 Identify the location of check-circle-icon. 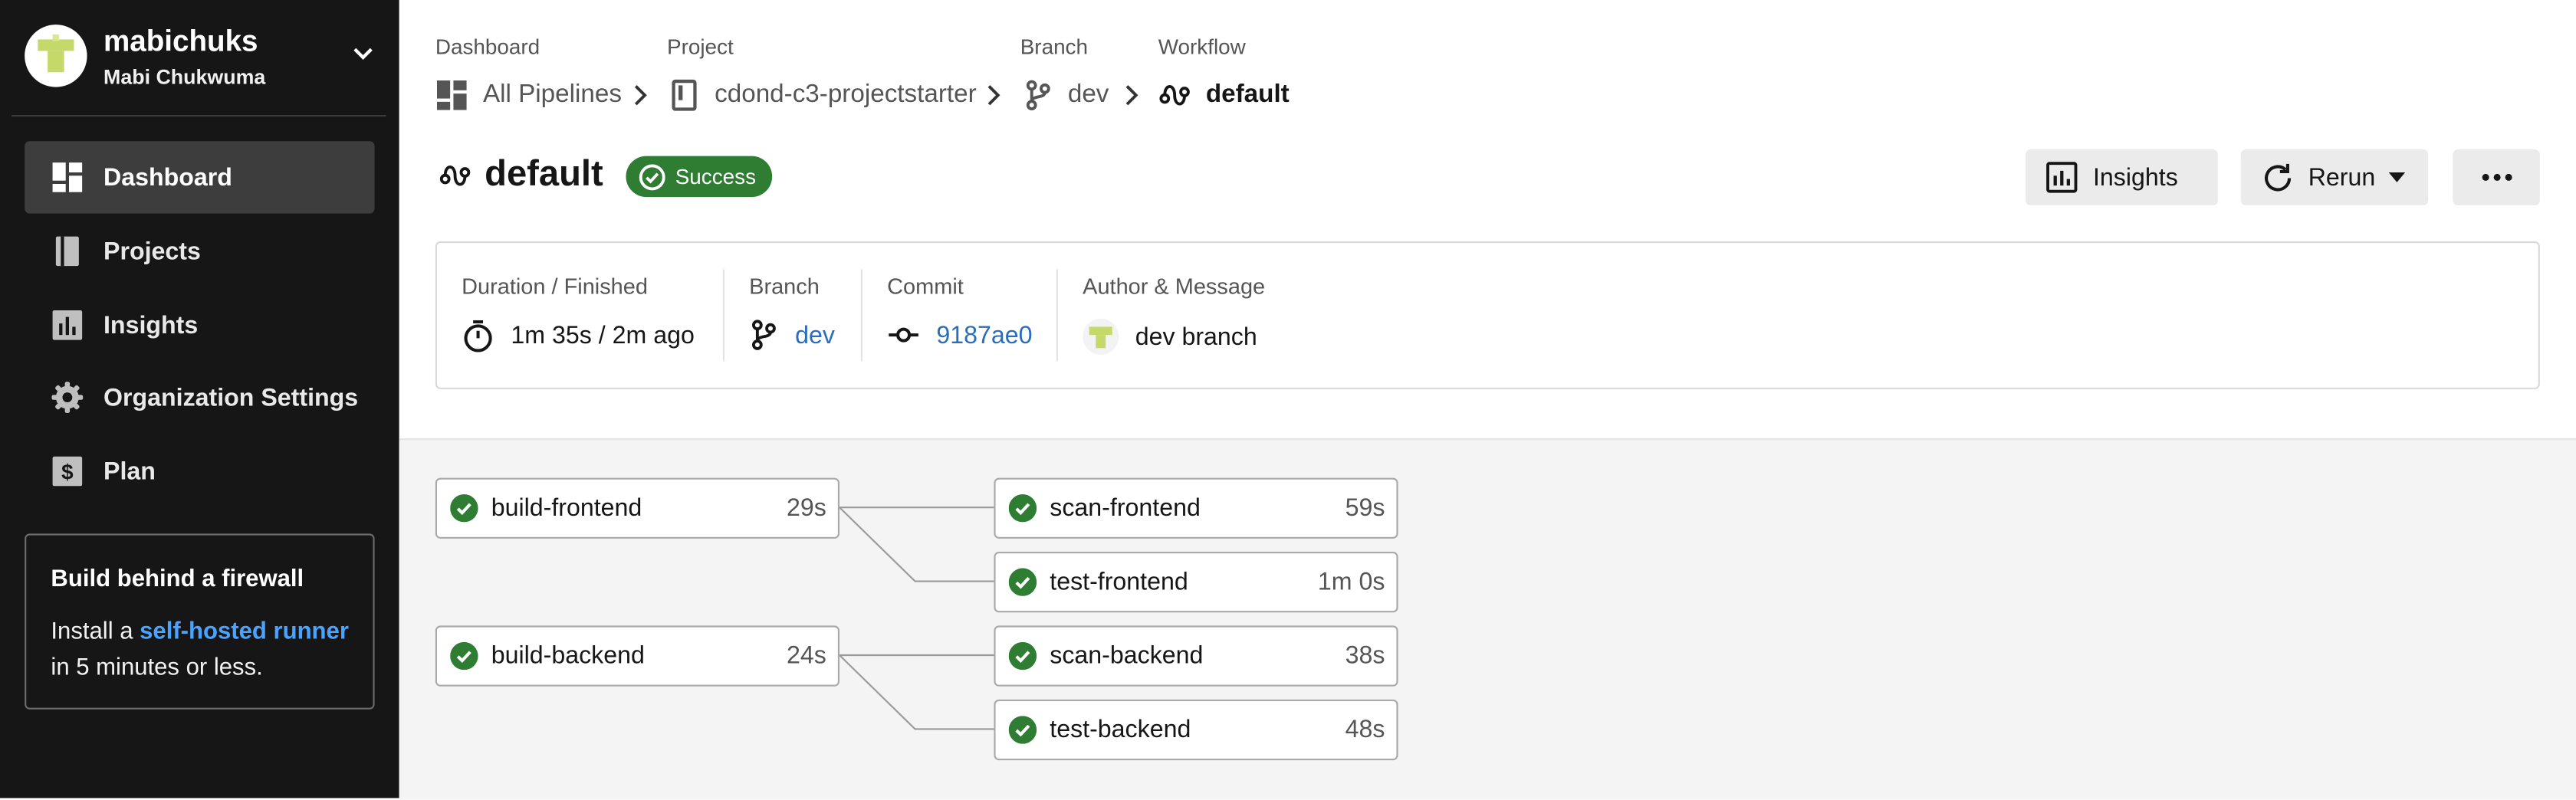
(652, 176).